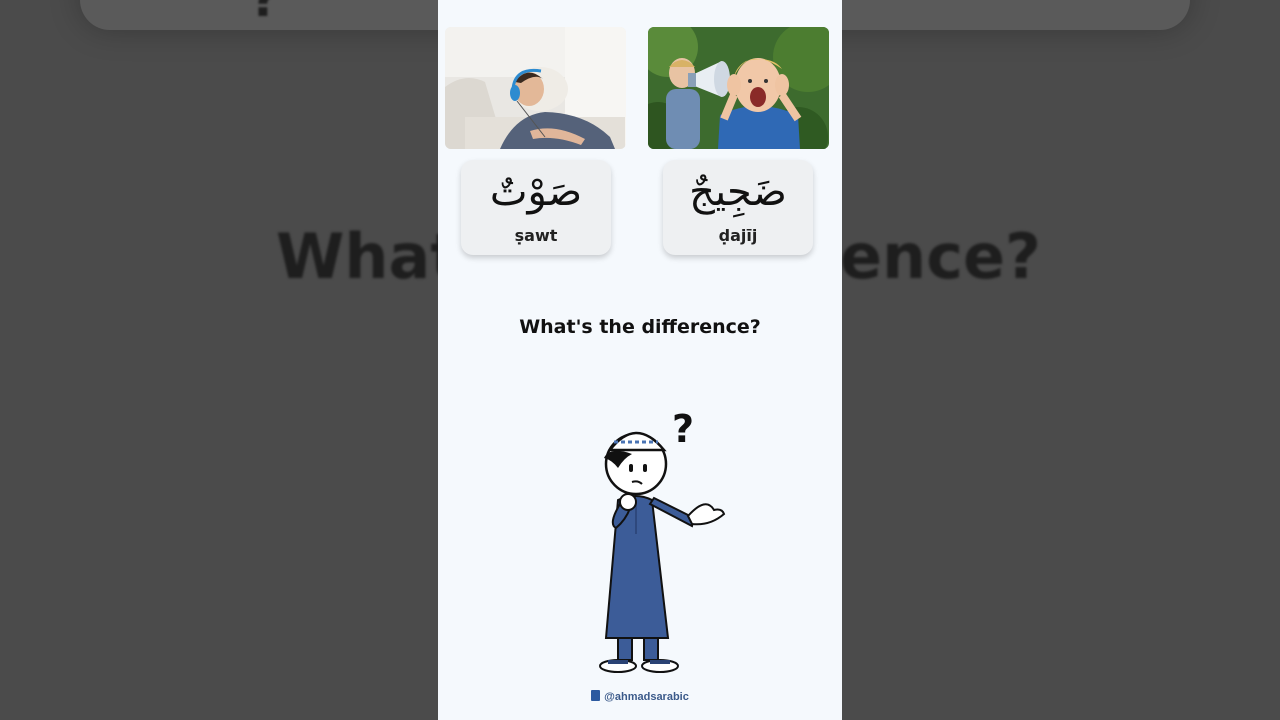  I want to click on photo-boy-with-megaphone, so click(738, 88).